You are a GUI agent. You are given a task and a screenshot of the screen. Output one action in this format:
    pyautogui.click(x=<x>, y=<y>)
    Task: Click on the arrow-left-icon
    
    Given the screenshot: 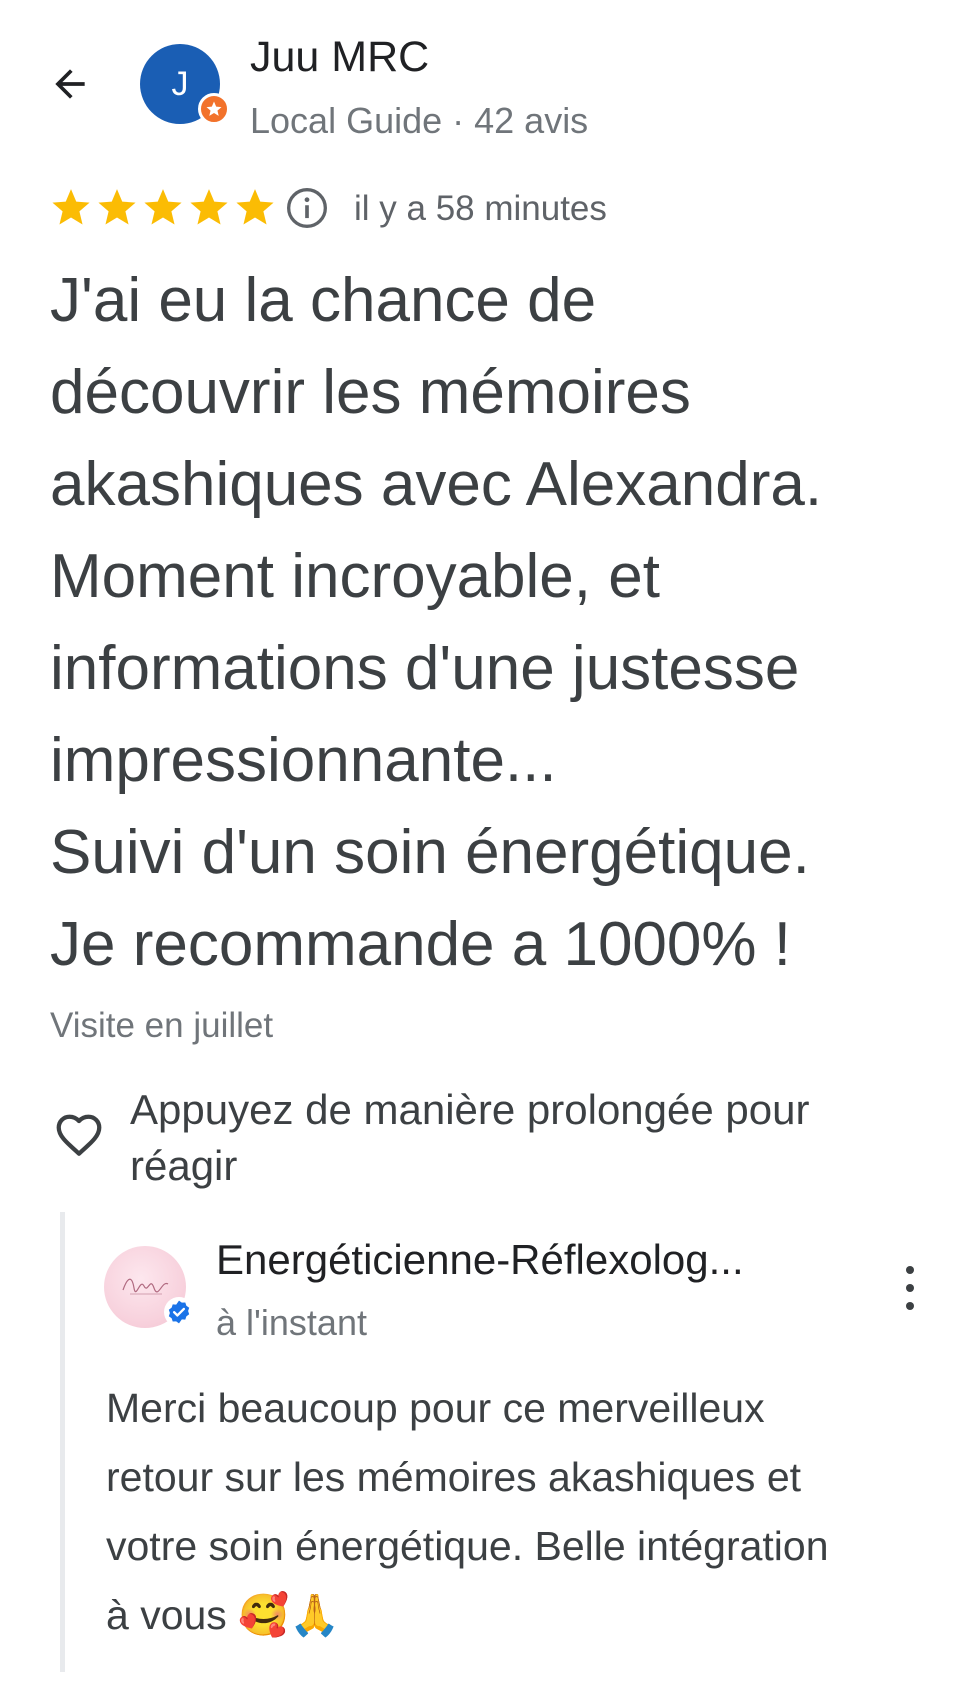 What is the action you would take?
    pyautogui.click(x=70, y=84)
    